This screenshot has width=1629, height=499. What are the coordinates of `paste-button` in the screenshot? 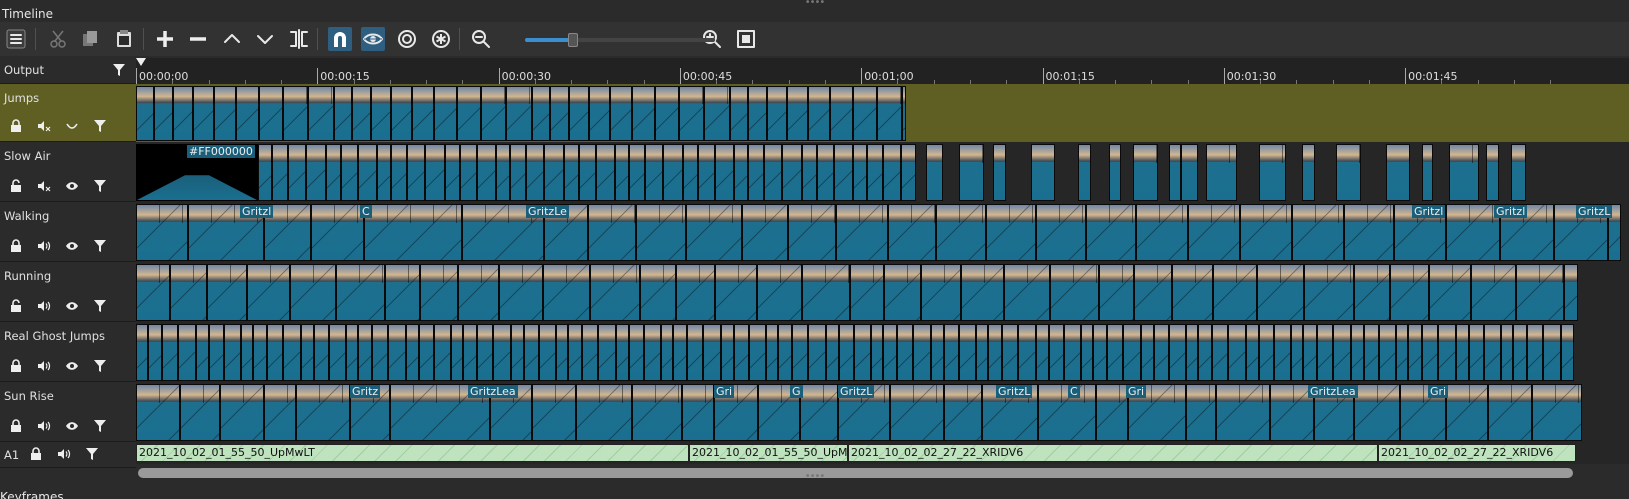 It's located at (124, 39).